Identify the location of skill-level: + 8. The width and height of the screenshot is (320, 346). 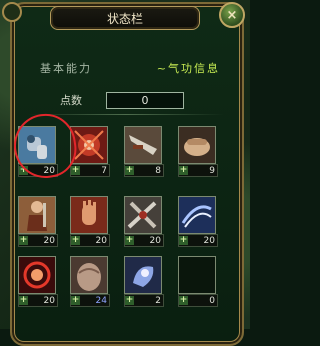
(144, 170).